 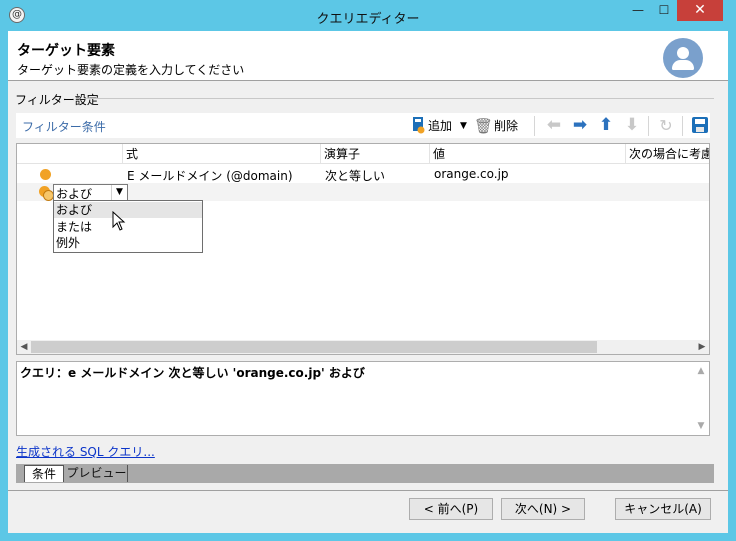 What do you see at coordinates (355, 176) in the screenshot?
I see `cell-operator: 次と等しい` at bounding box center [355, 176].